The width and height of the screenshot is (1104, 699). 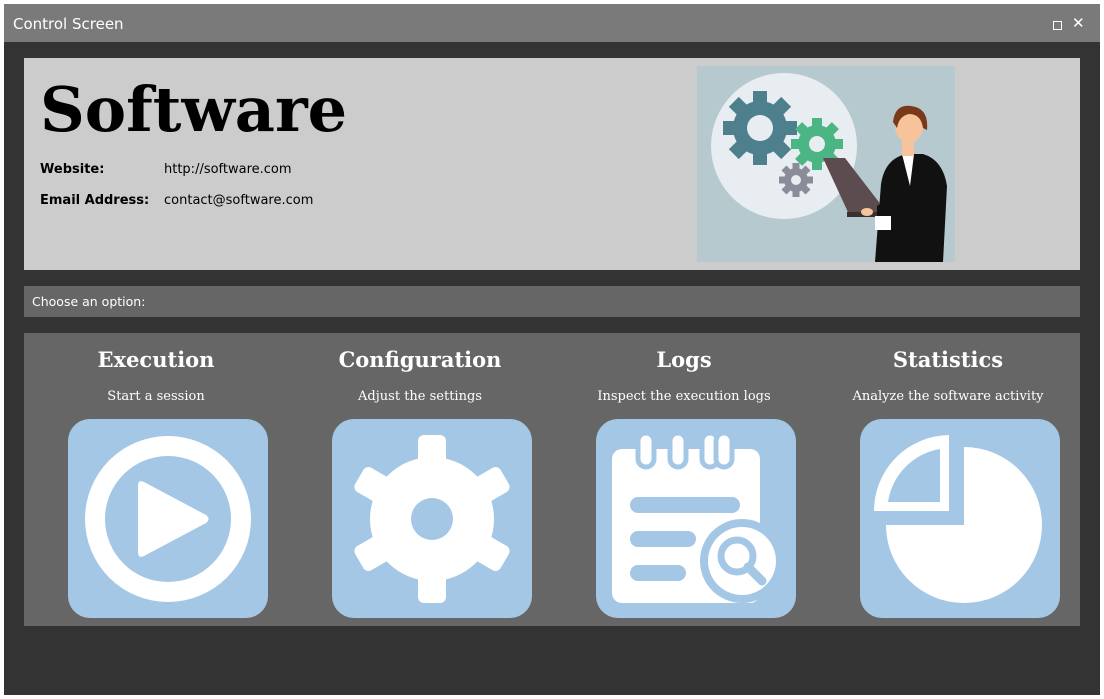 I want to click on illustration-image, so click(x=826, y=164).